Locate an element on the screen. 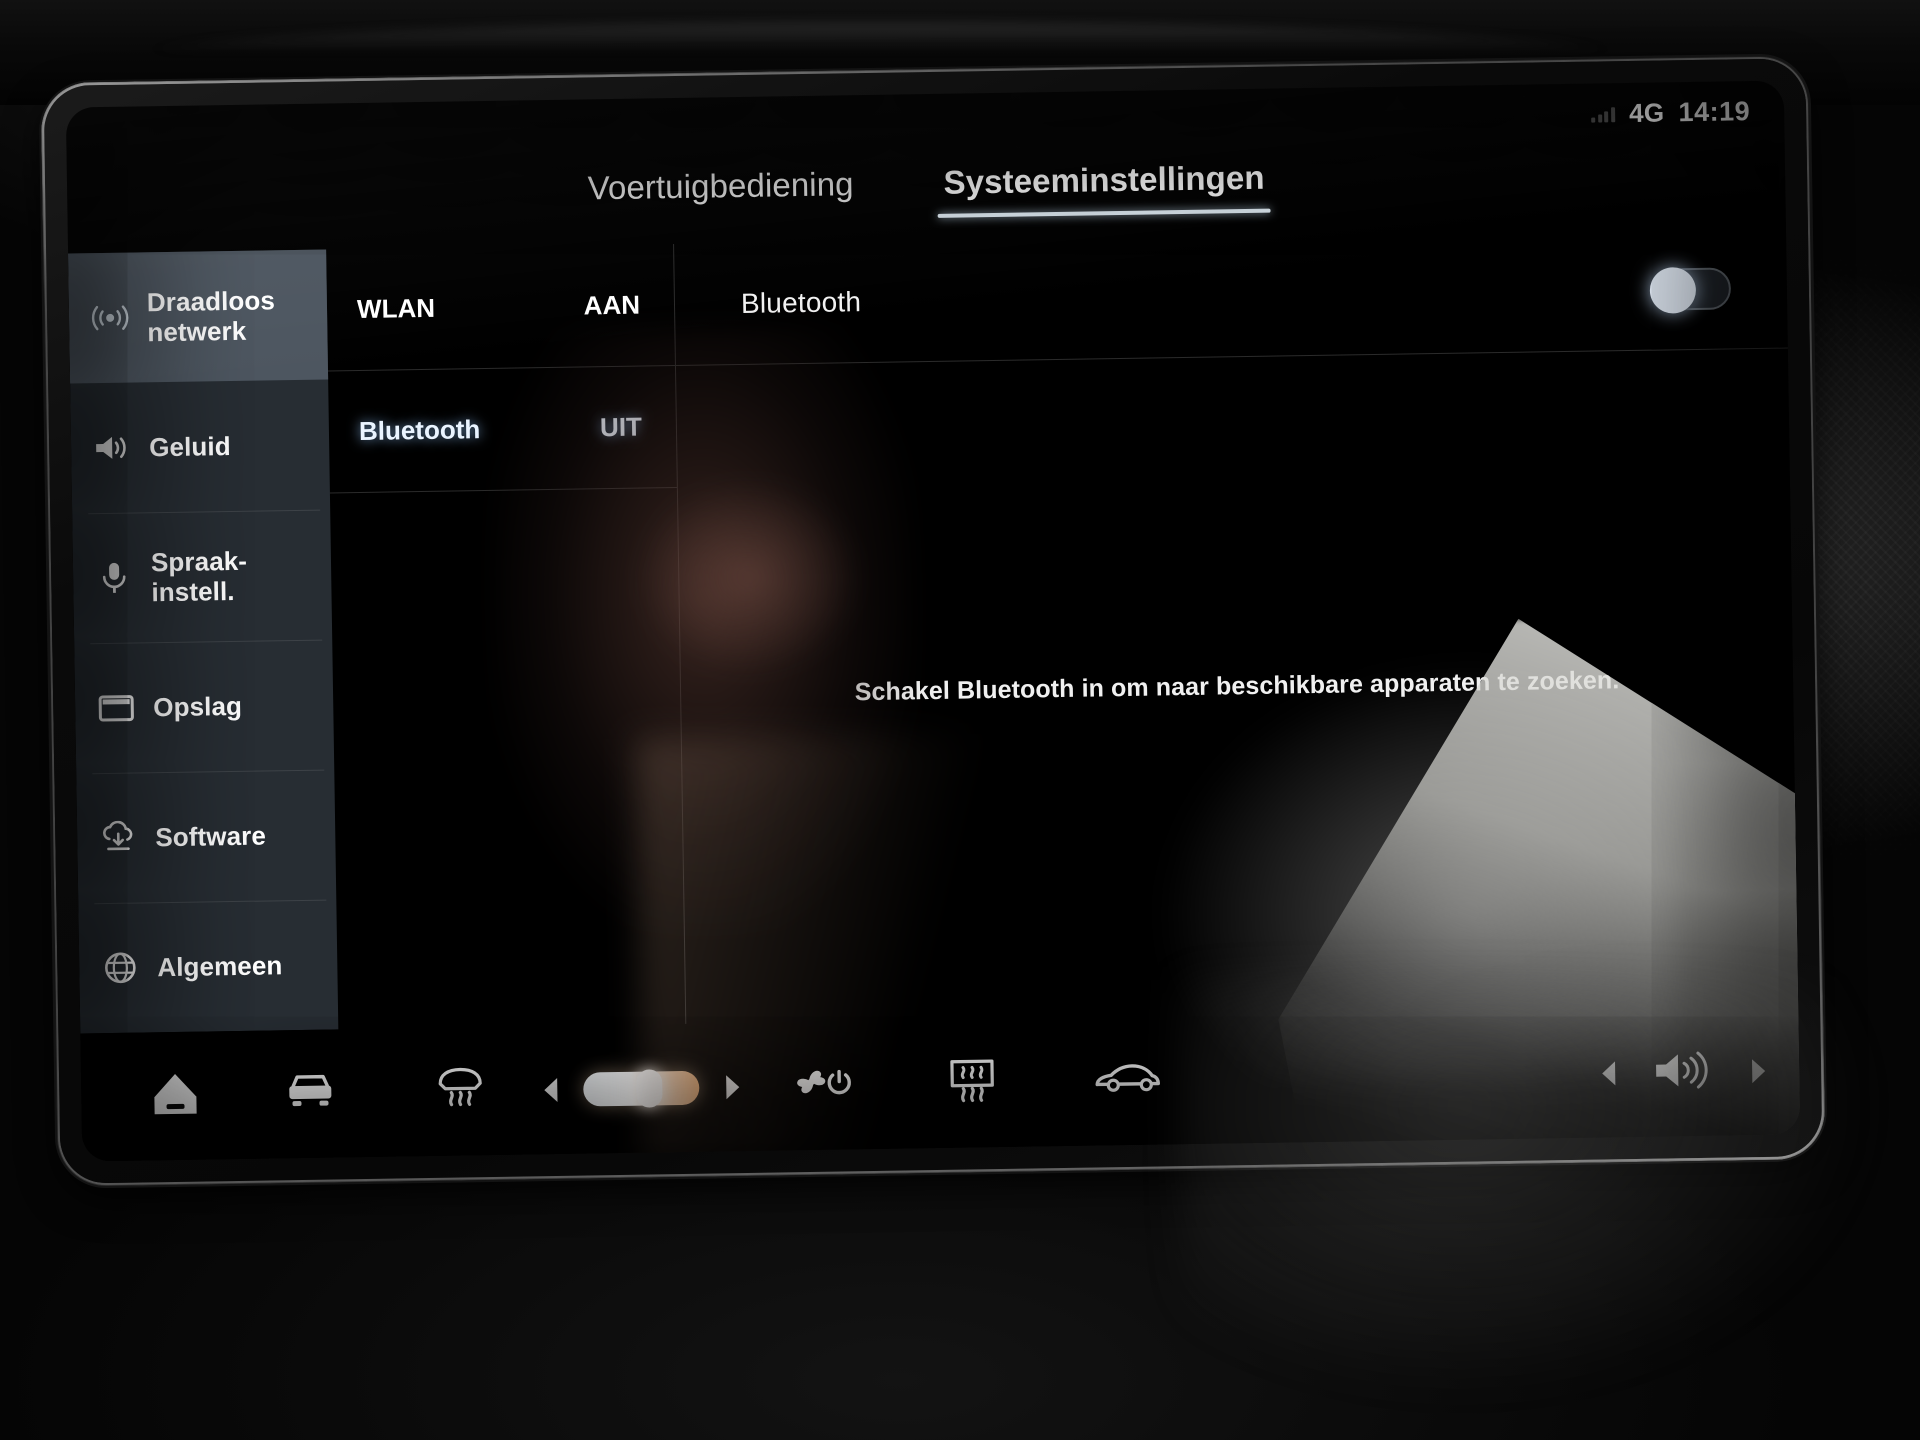  fan-power-button is located at coordinates (822, 1085).